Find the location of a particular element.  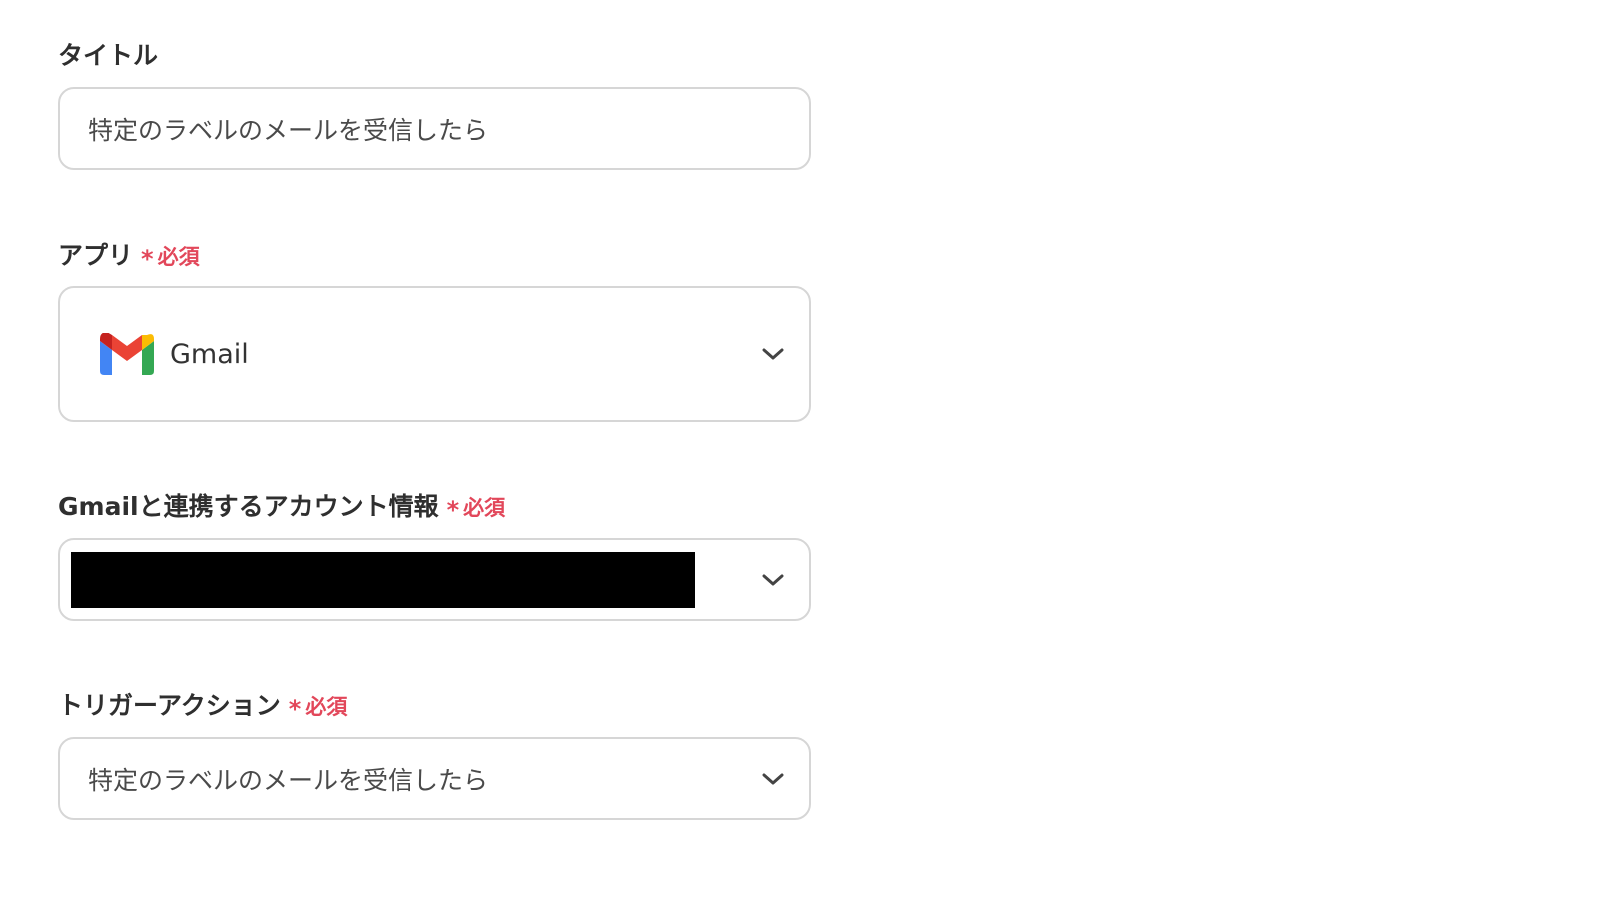

trigger-select: 特定のラベルのメールを受信したら is located at coordinates (434, 778).